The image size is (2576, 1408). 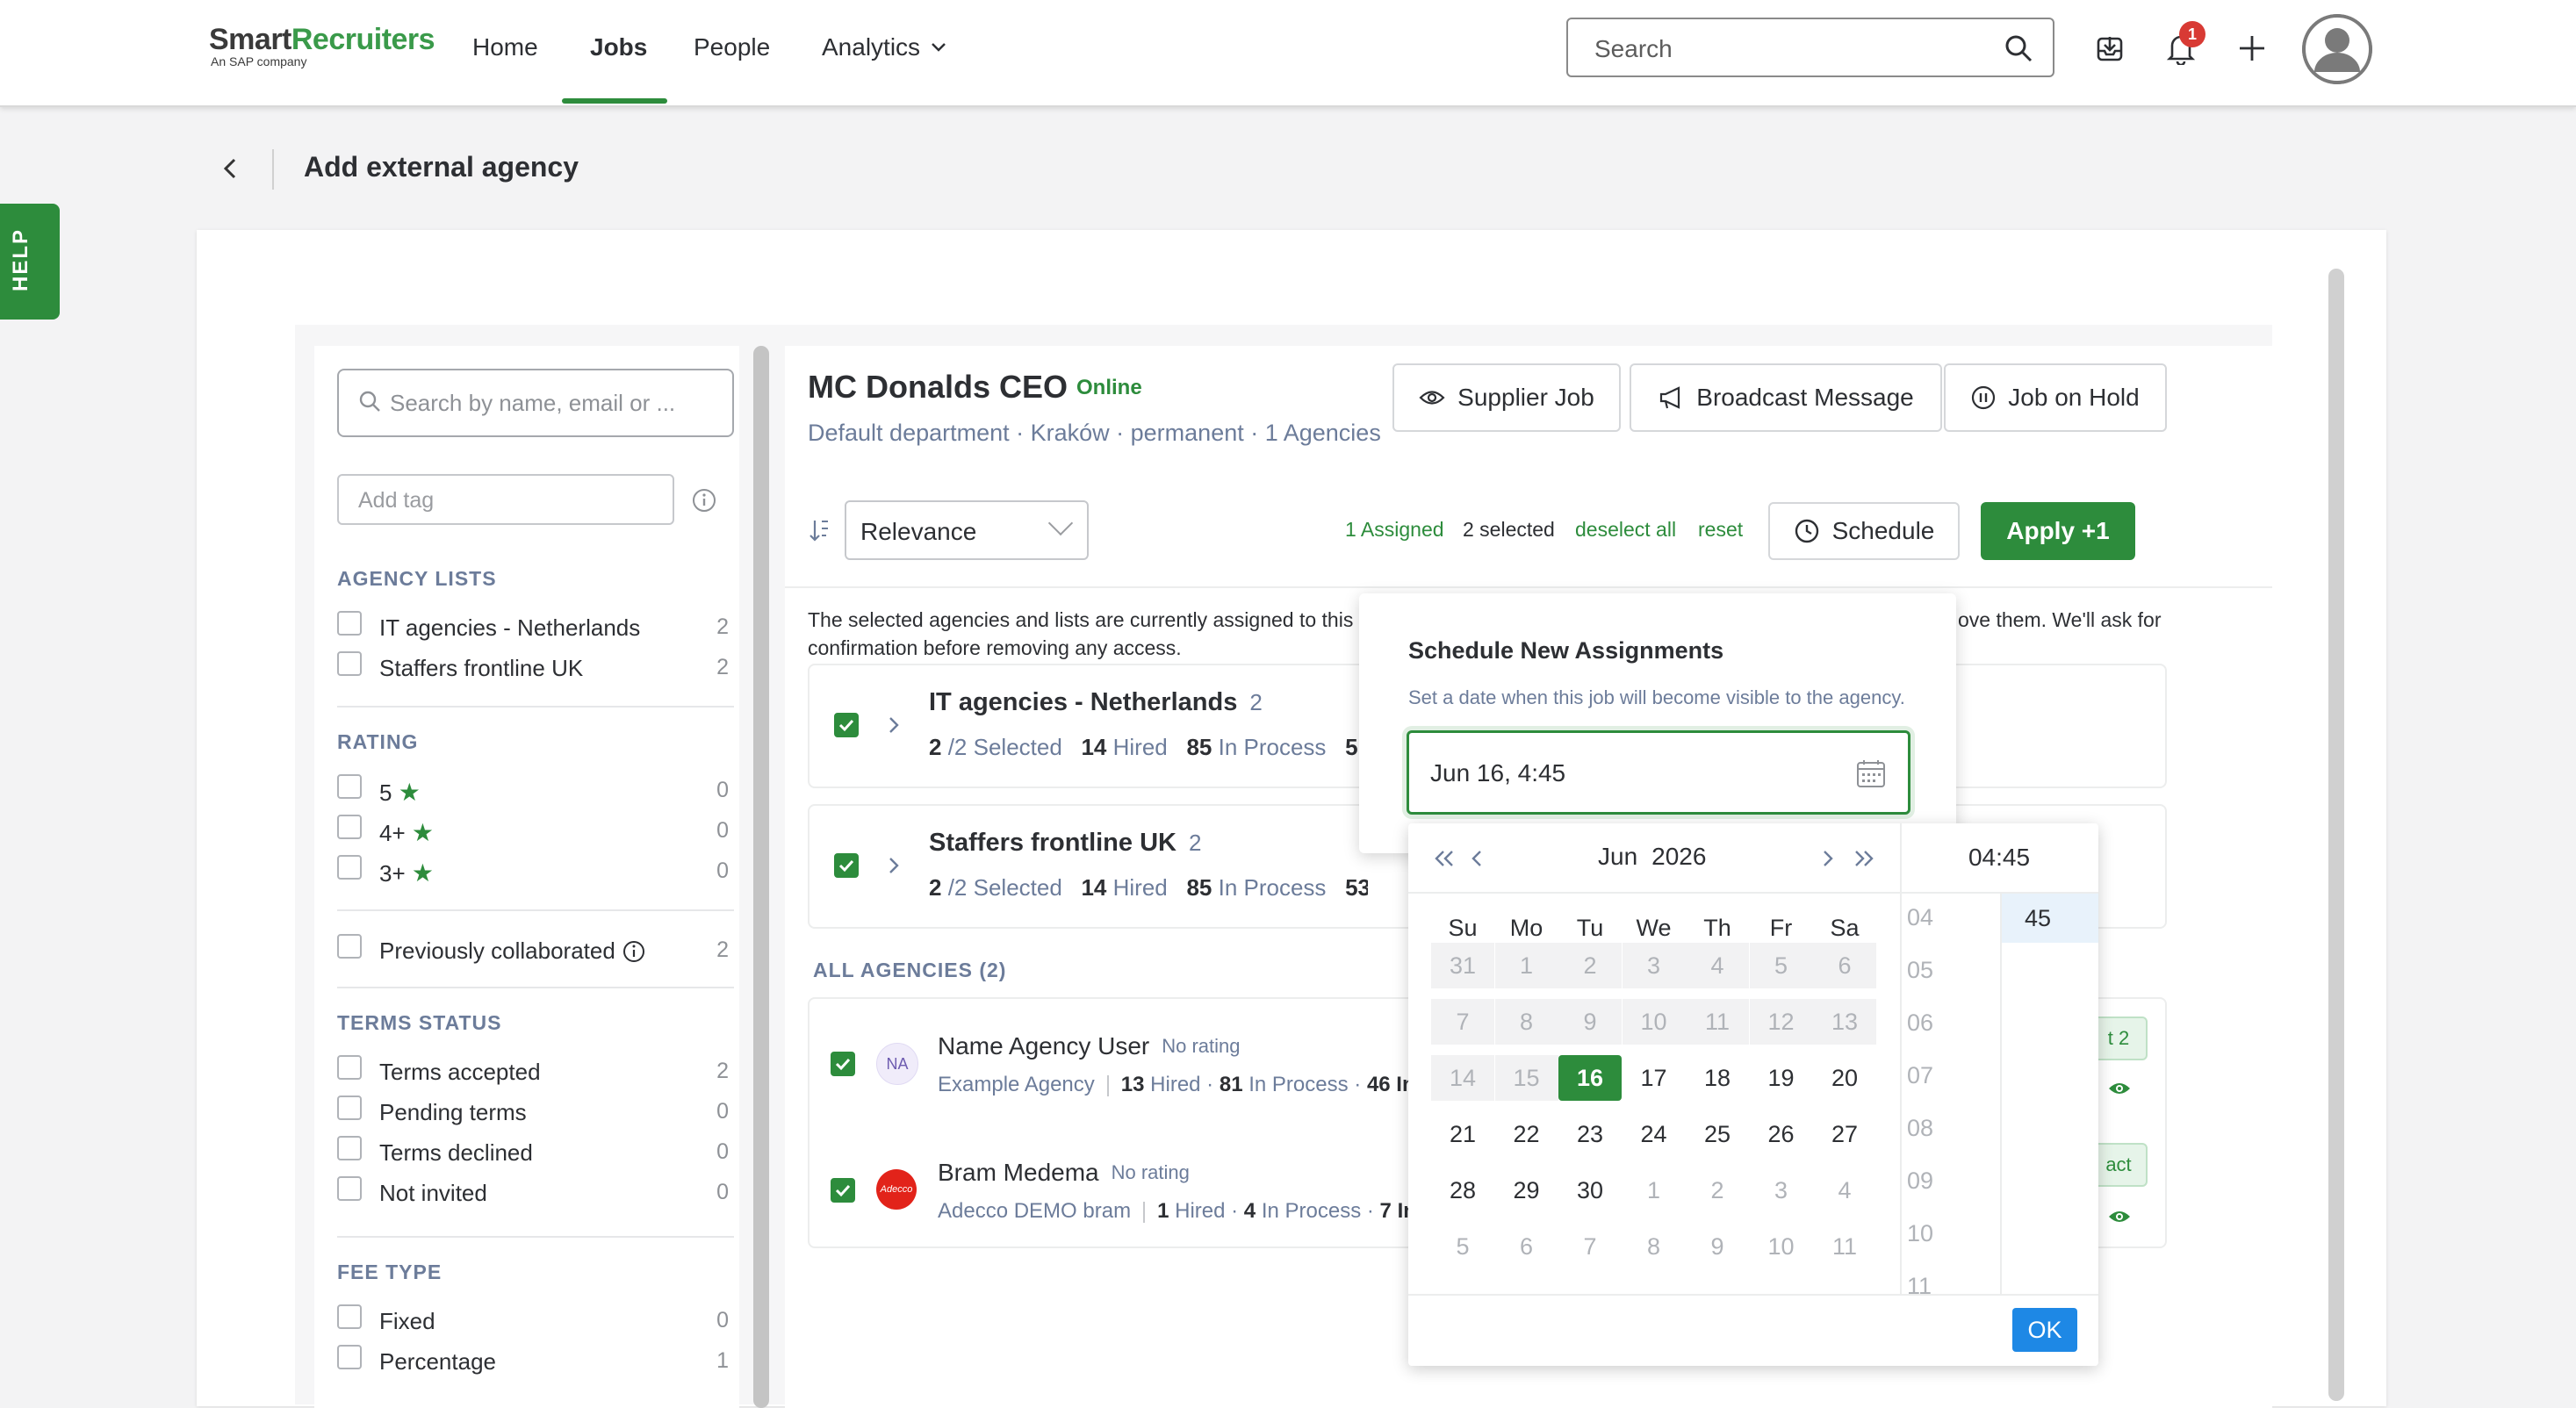 I want to click on sort-icon, so click(x=820, y=530).